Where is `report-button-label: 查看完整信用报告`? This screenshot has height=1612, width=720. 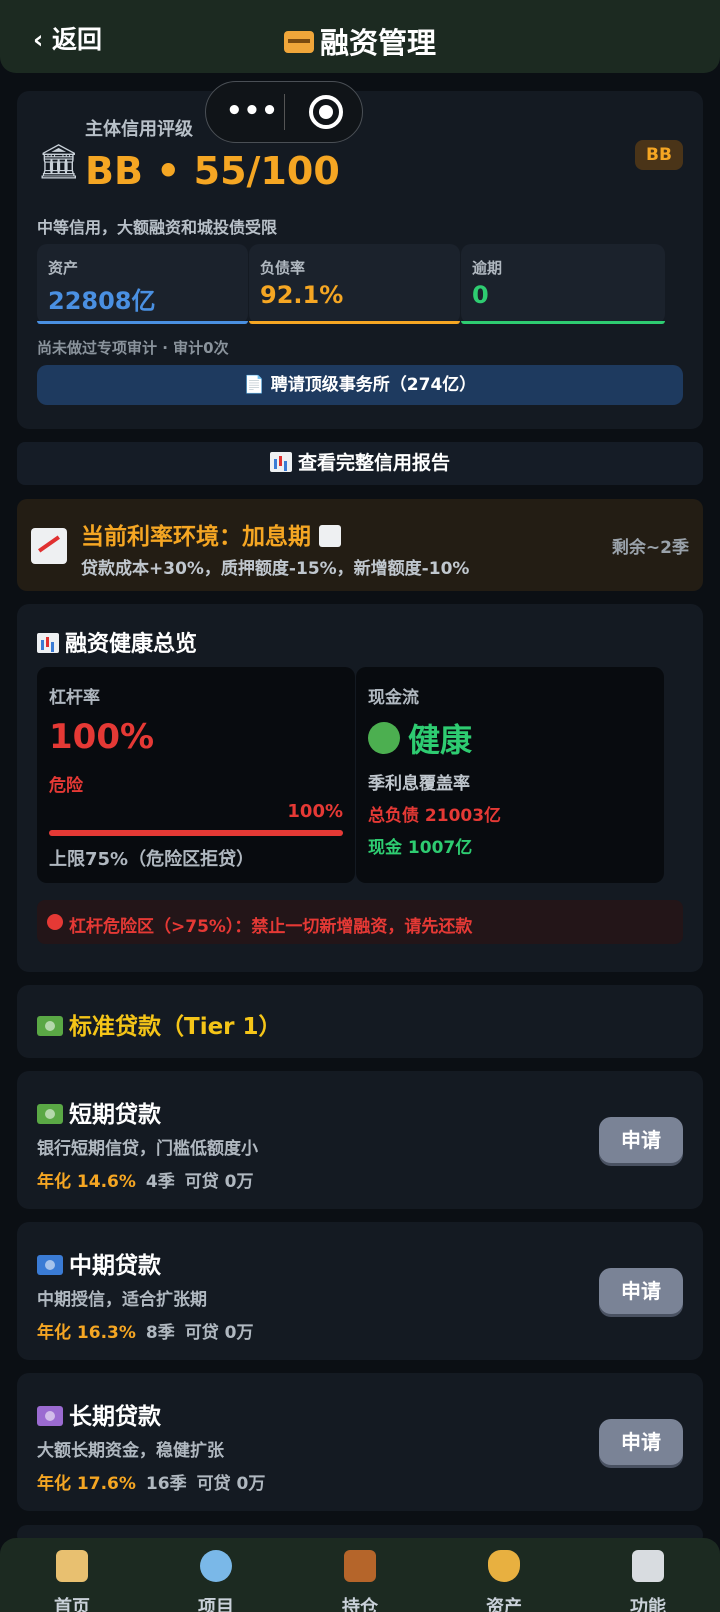
report-button-label: 查看完整信用报告 is located at coordinates (373, 463).